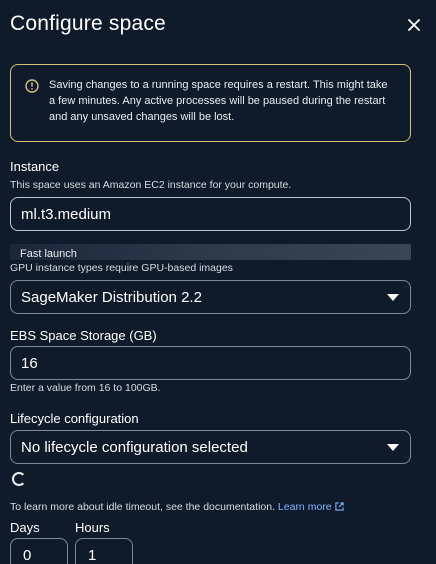 The width and height of the screenshot is (436, 564). Describe the element at coordinates (339, 506) in the screenshot. I see `external-link-icon` at that location.